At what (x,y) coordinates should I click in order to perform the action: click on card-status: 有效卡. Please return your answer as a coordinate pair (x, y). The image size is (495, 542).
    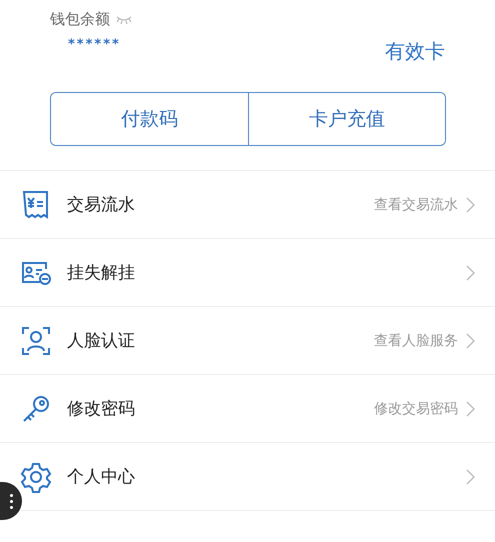
    Looking at the image, I should click on (415, 51).